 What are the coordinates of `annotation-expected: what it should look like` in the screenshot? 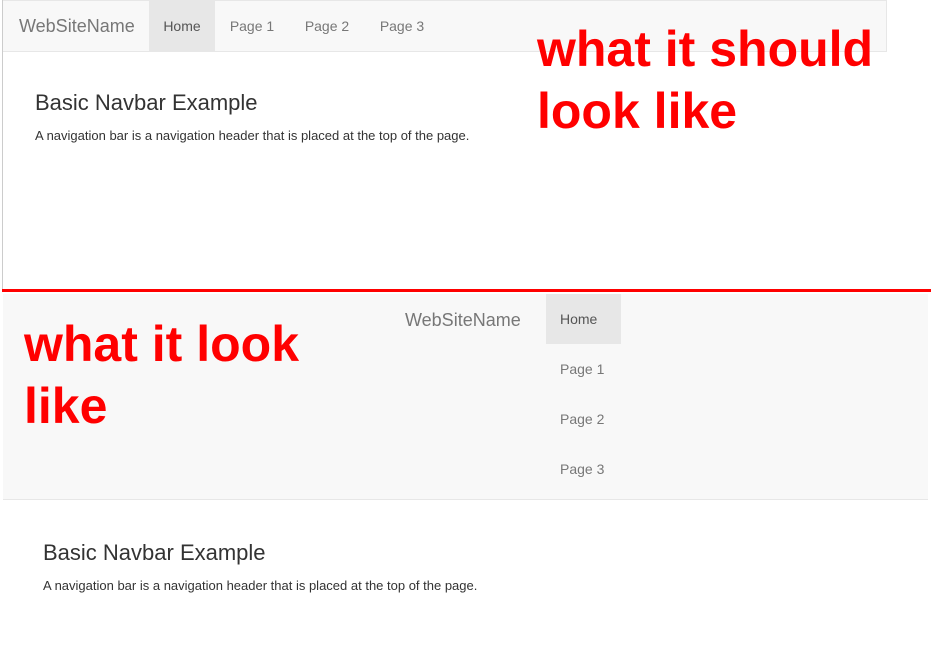 It's located at (705, 80).